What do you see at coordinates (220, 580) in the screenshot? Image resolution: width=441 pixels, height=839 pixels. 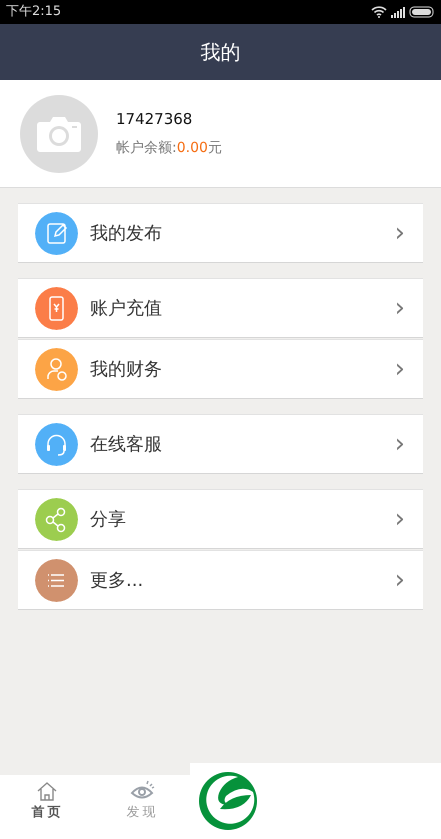 I see `menu-item: 更多... ›` at bounding box center [220, 580].